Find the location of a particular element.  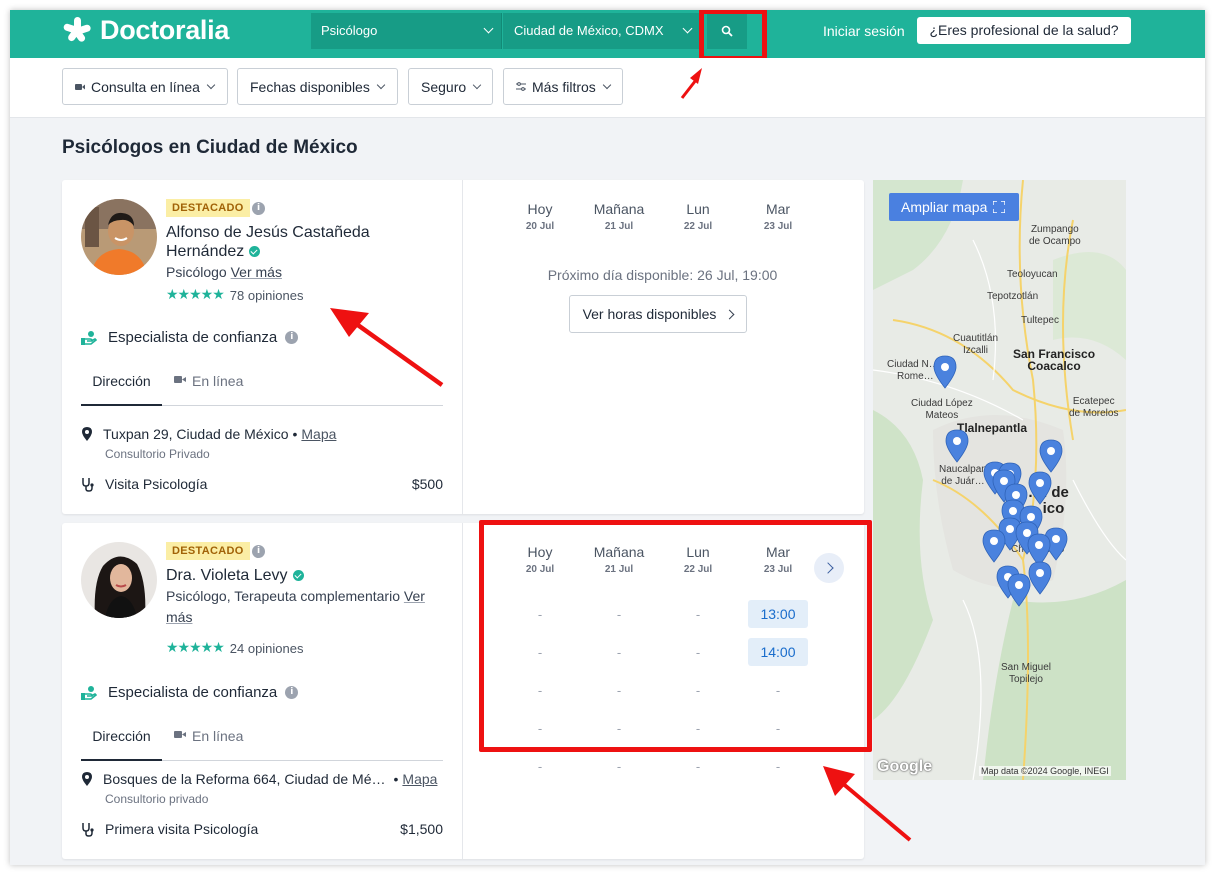

doctor-specialty: Psicólogo Ver más is located at coordinates (224, 272).